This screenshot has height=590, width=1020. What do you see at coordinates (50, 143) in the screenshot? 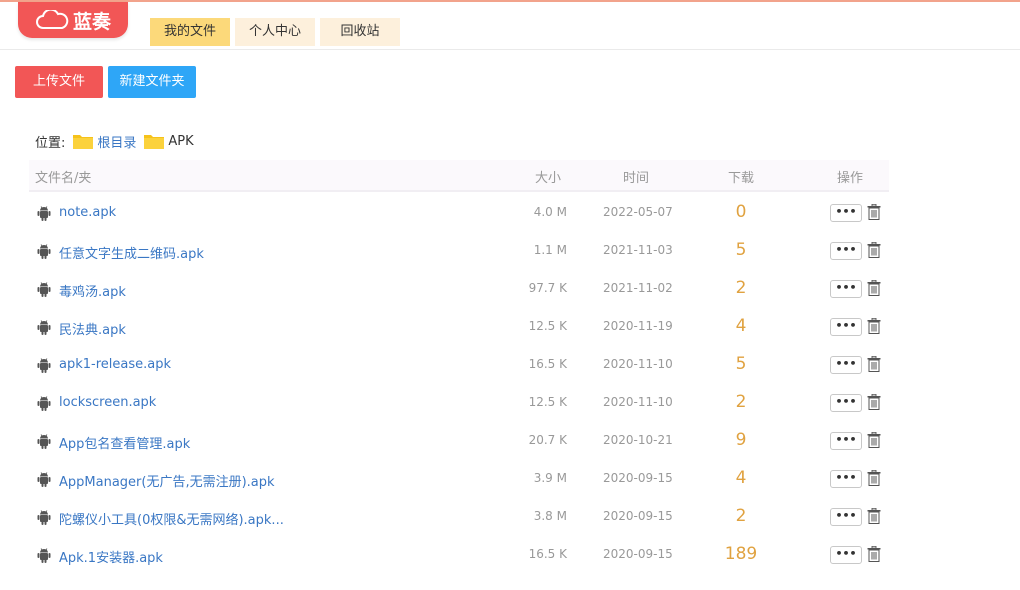
I see `breadcrumb-prefix: 位置:` at bounding box center [50, 143].